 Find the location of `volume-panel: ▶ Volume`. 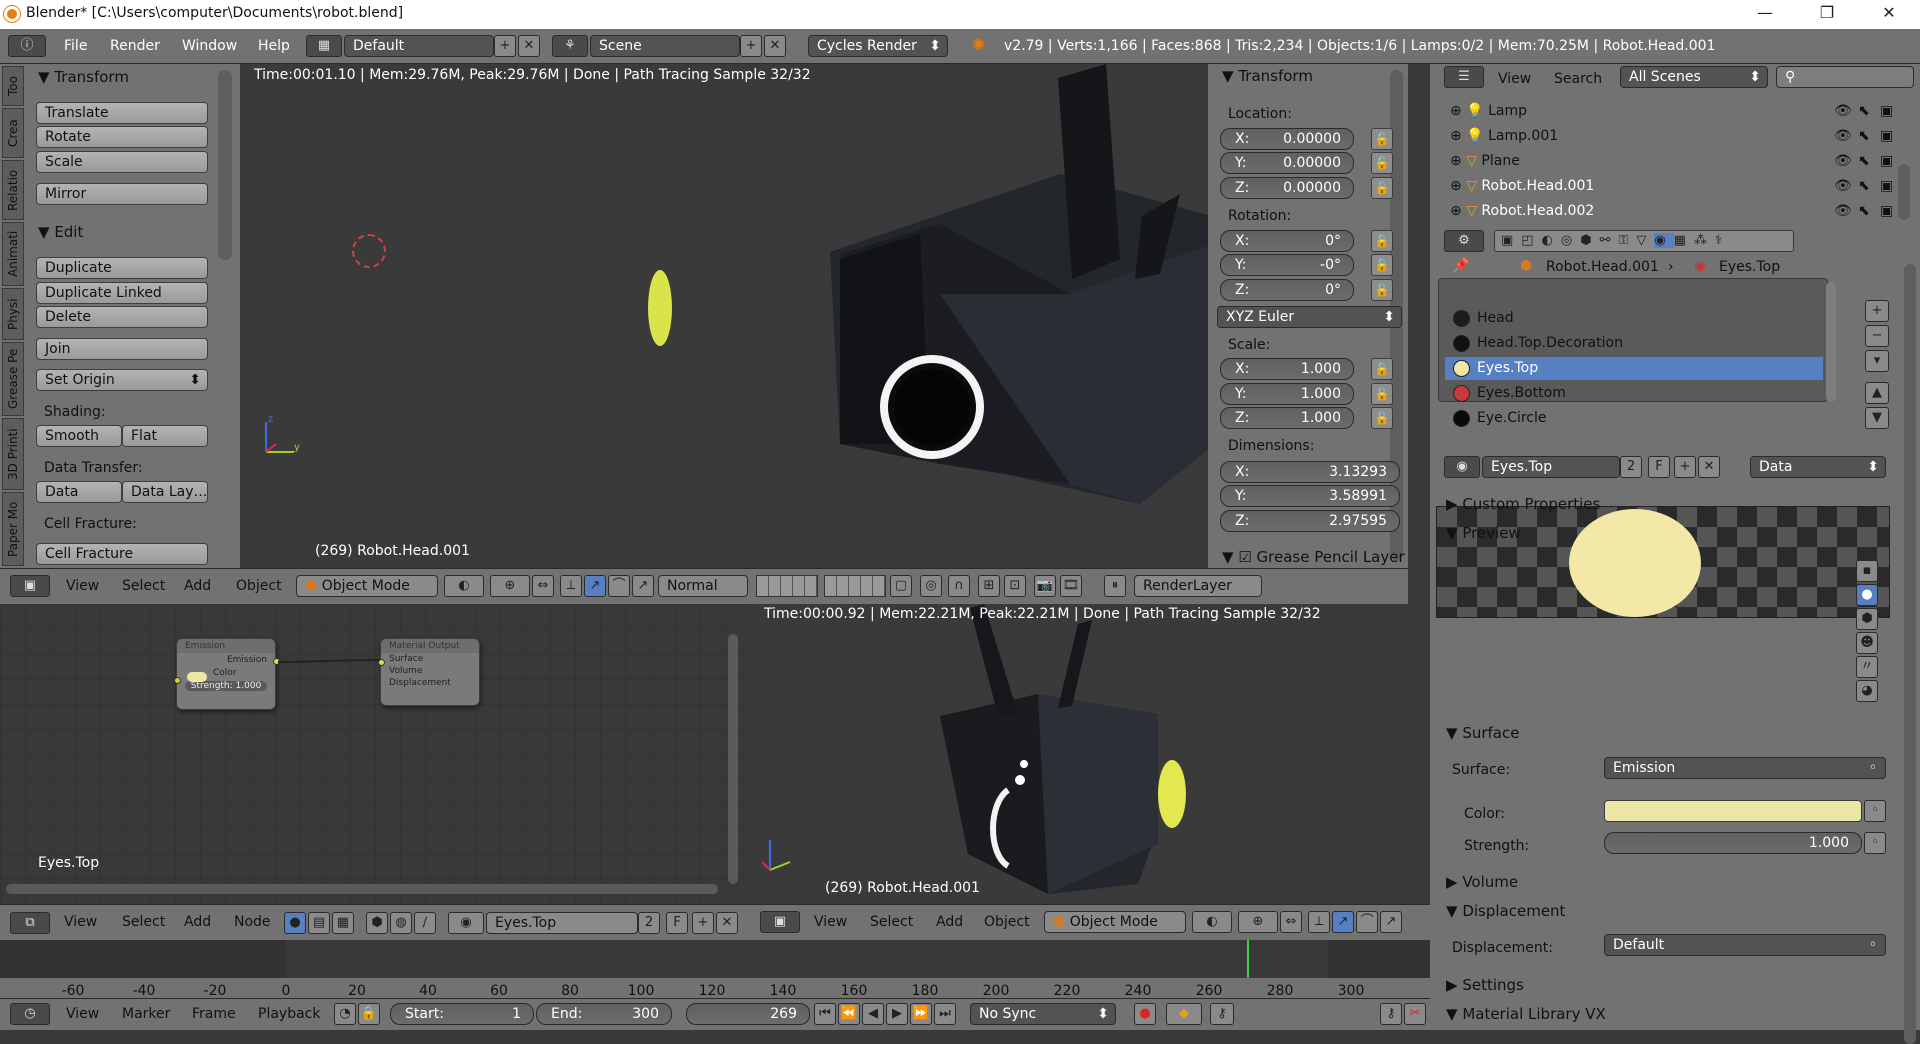

volume-panel: ▶ Volume is located at coordinates (1482, 882).